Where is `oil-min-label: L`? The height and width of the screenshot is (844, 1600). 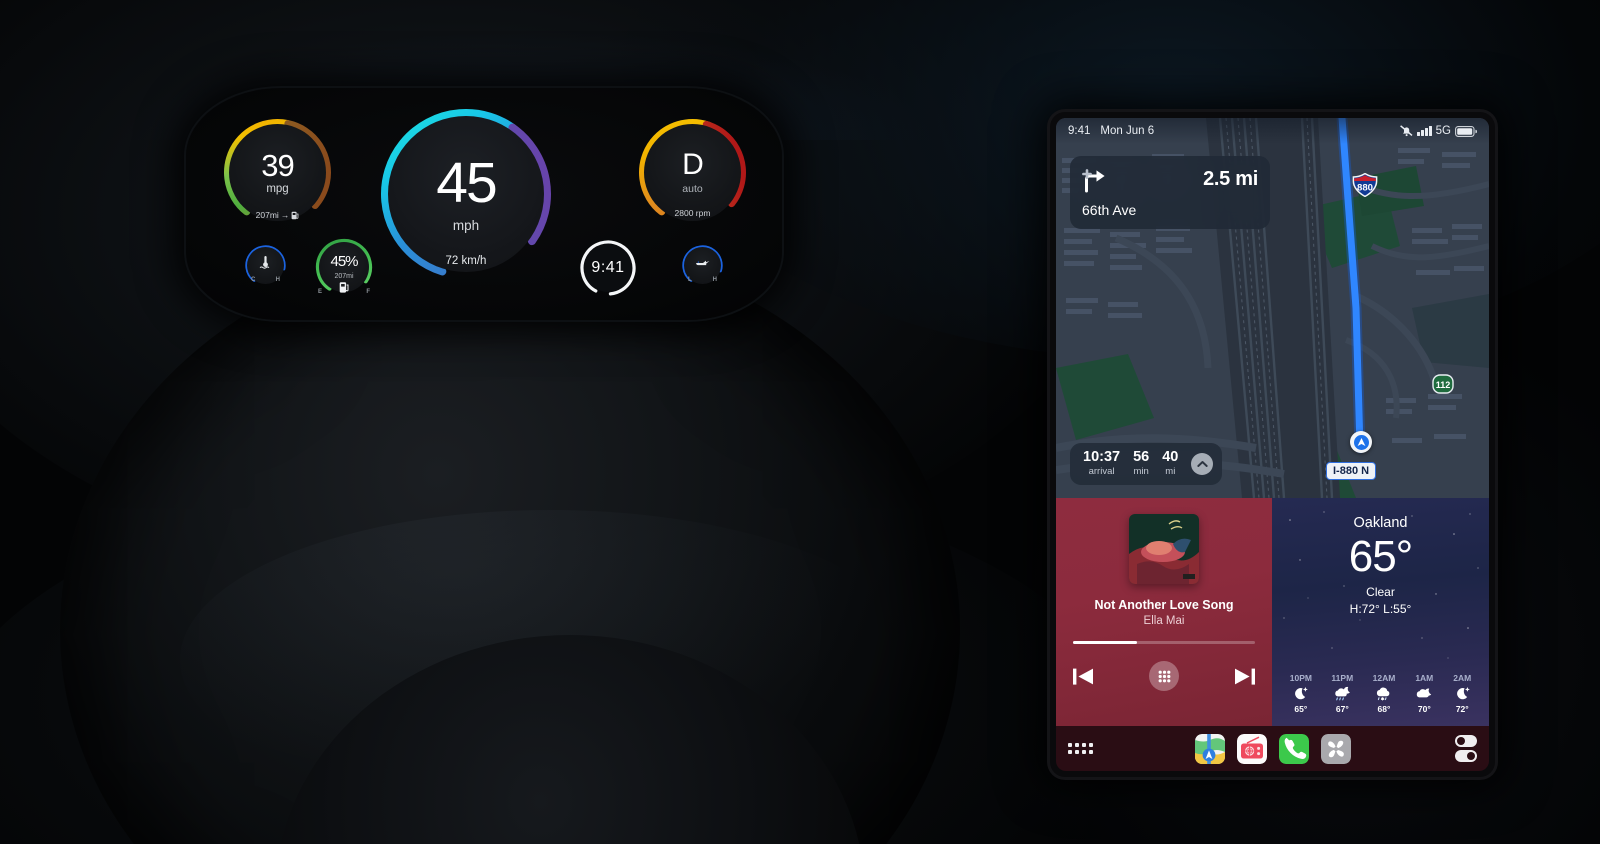
oil-min-label: L is located at coordinates (690, 280).